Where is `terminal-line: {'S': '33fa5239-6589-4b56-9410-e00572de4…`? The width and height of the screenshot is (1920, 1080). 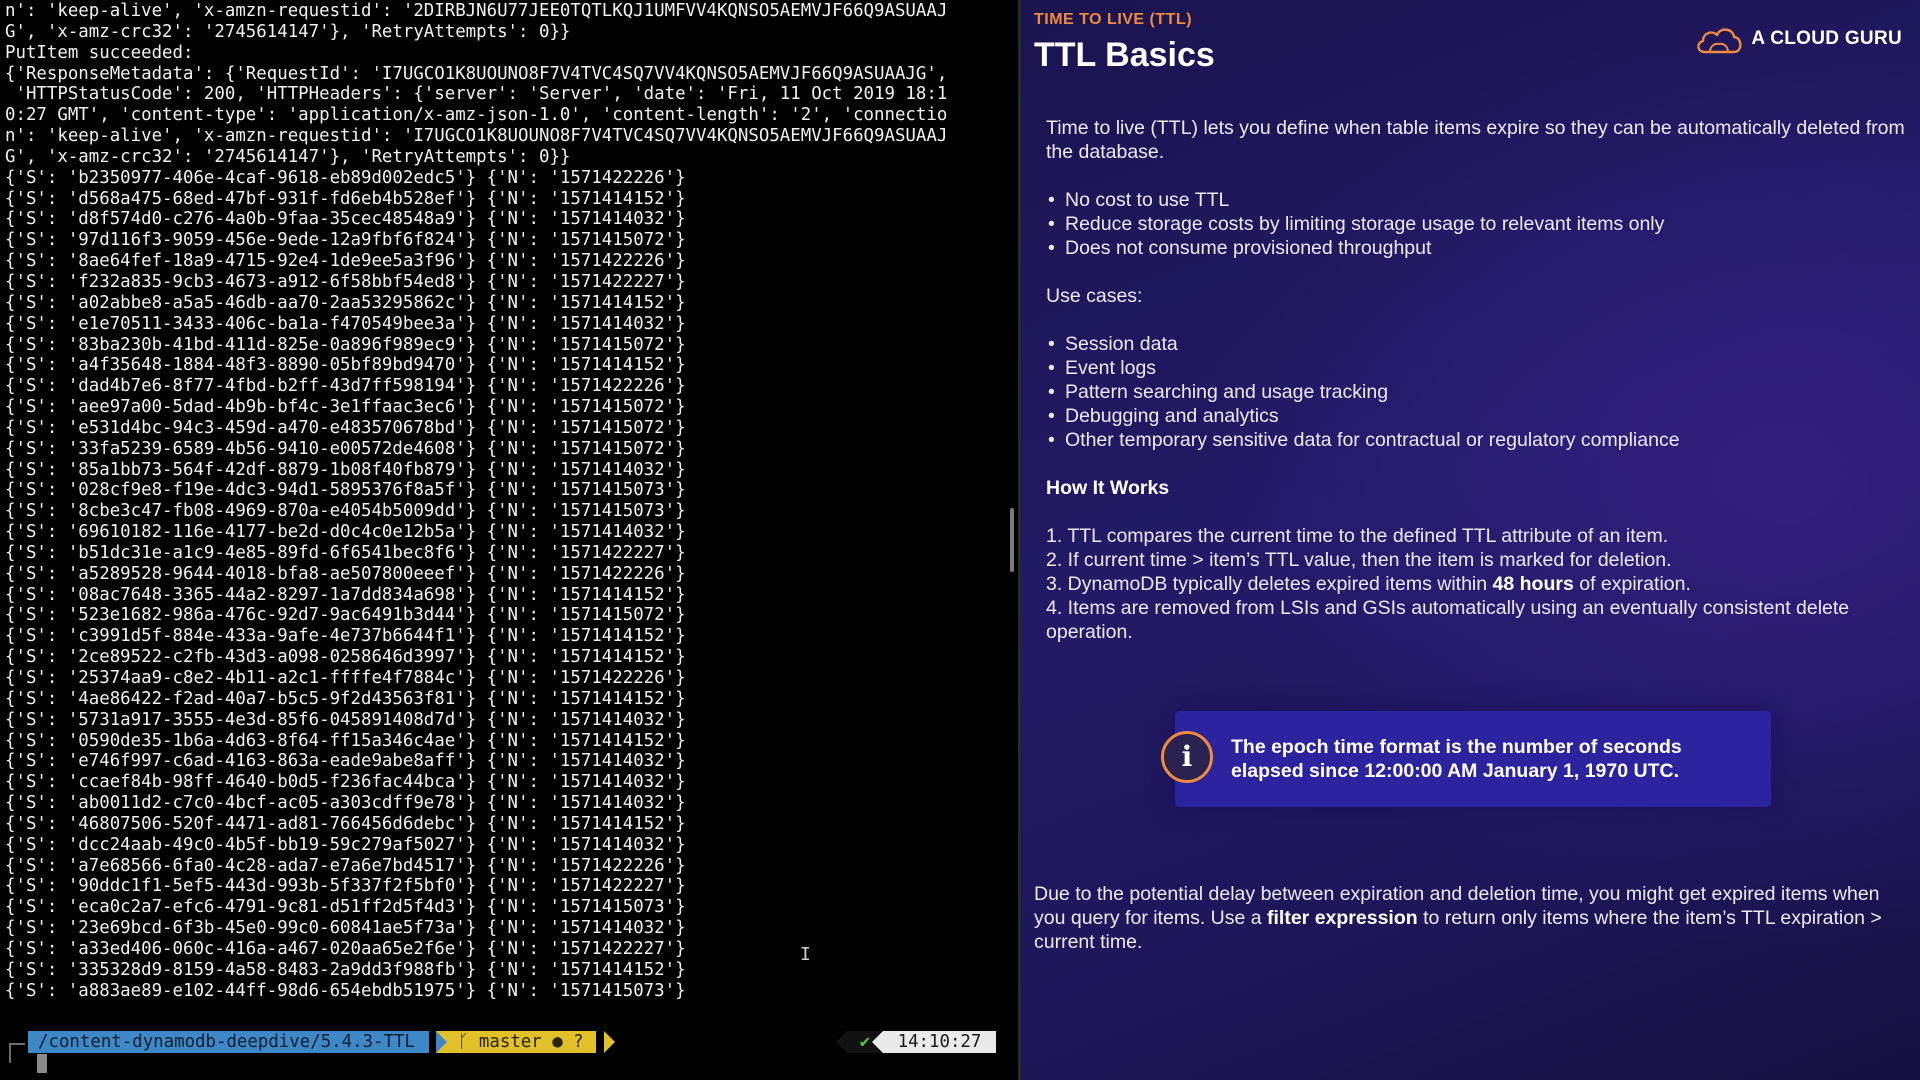
terminal-line: {'S': '33fa5239-6589-4b56-9410-e00572de4… is located at coordinates (345, 448).